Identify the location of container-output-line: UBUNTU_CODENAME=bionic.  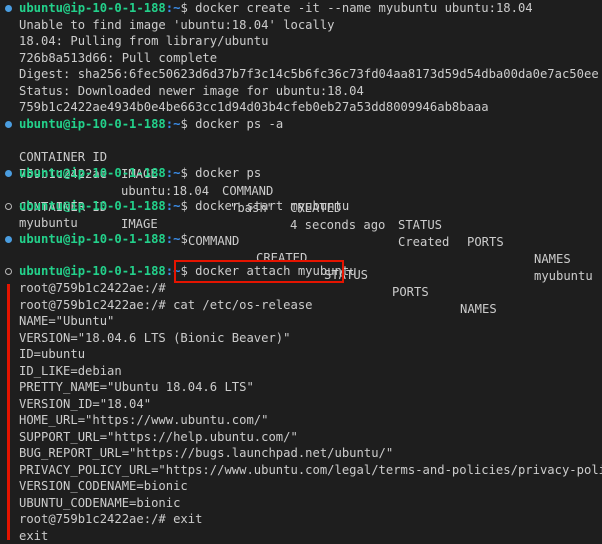
(100, 502).